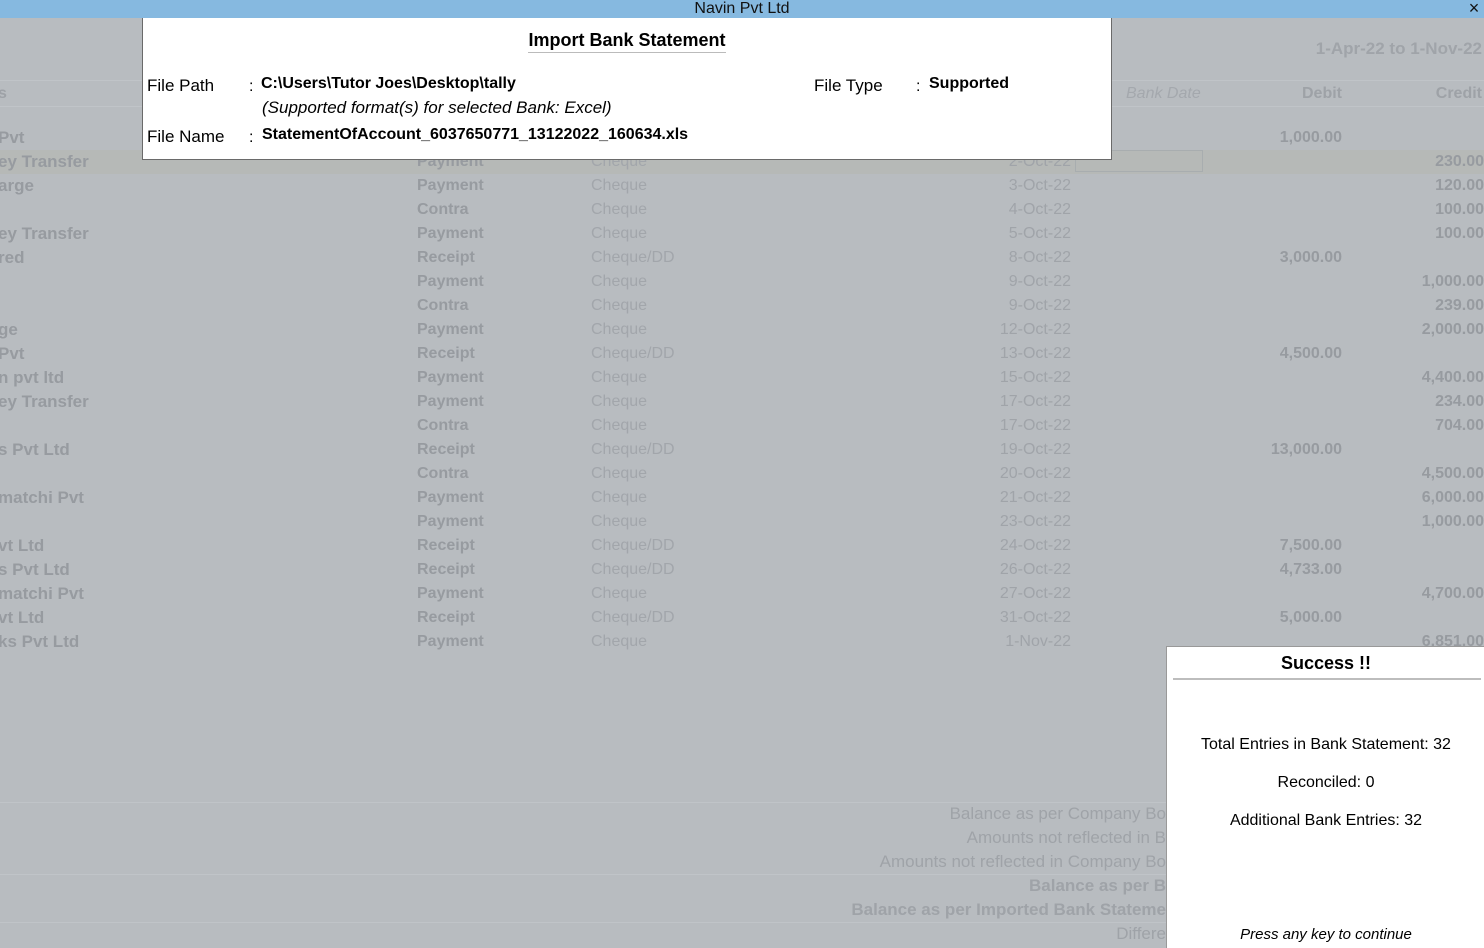  I want to click on credit-cell: 704.00, so click(1459, 425).